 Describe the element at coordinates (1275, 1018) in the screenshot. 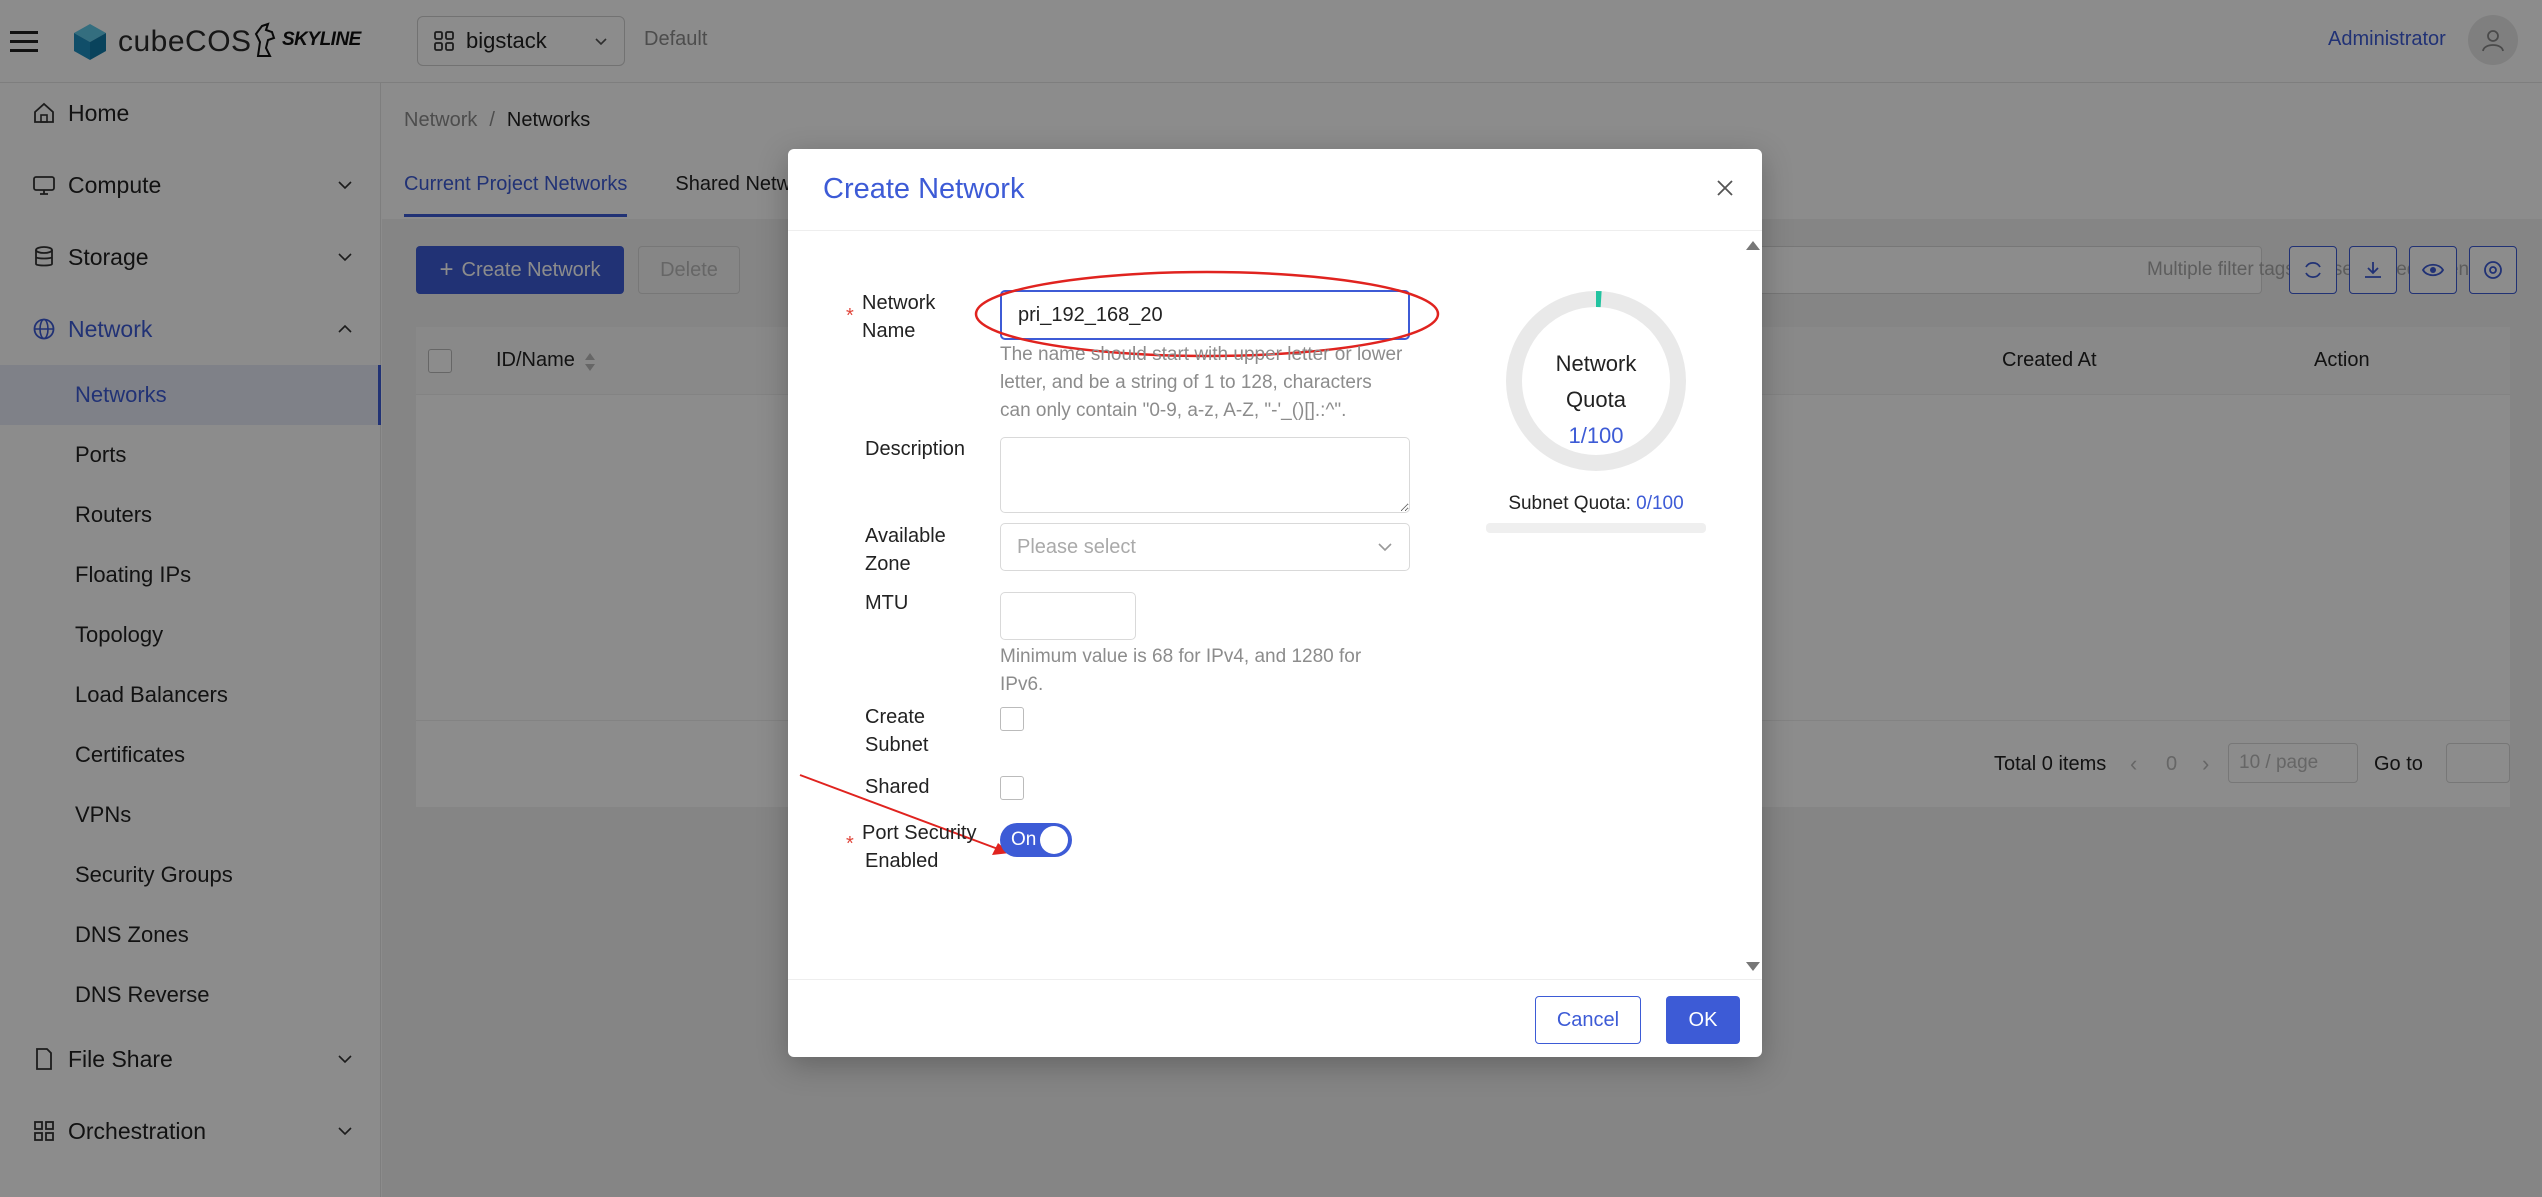

I see `modal-footer: Cancel OK` at that location.